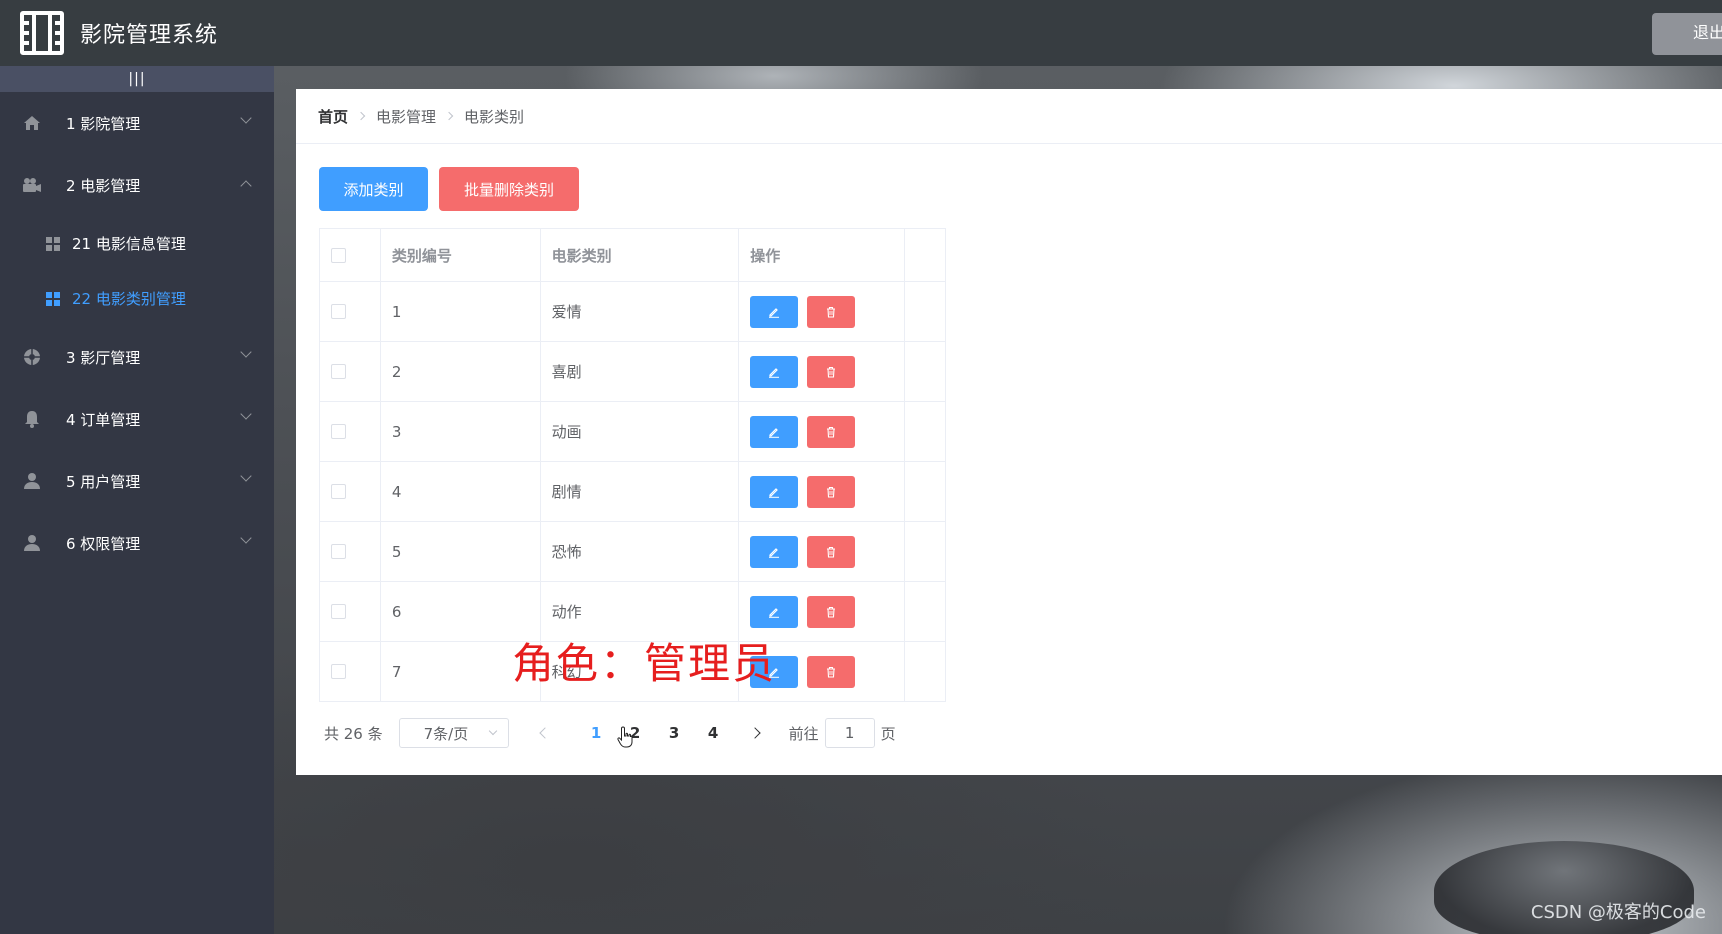 Image resolution: width=1722 pixels, height=934 pixels. Describe the element at coordinates (333, 116) in the screenshot. I see `breadcrumb-home: 首页` at that location.